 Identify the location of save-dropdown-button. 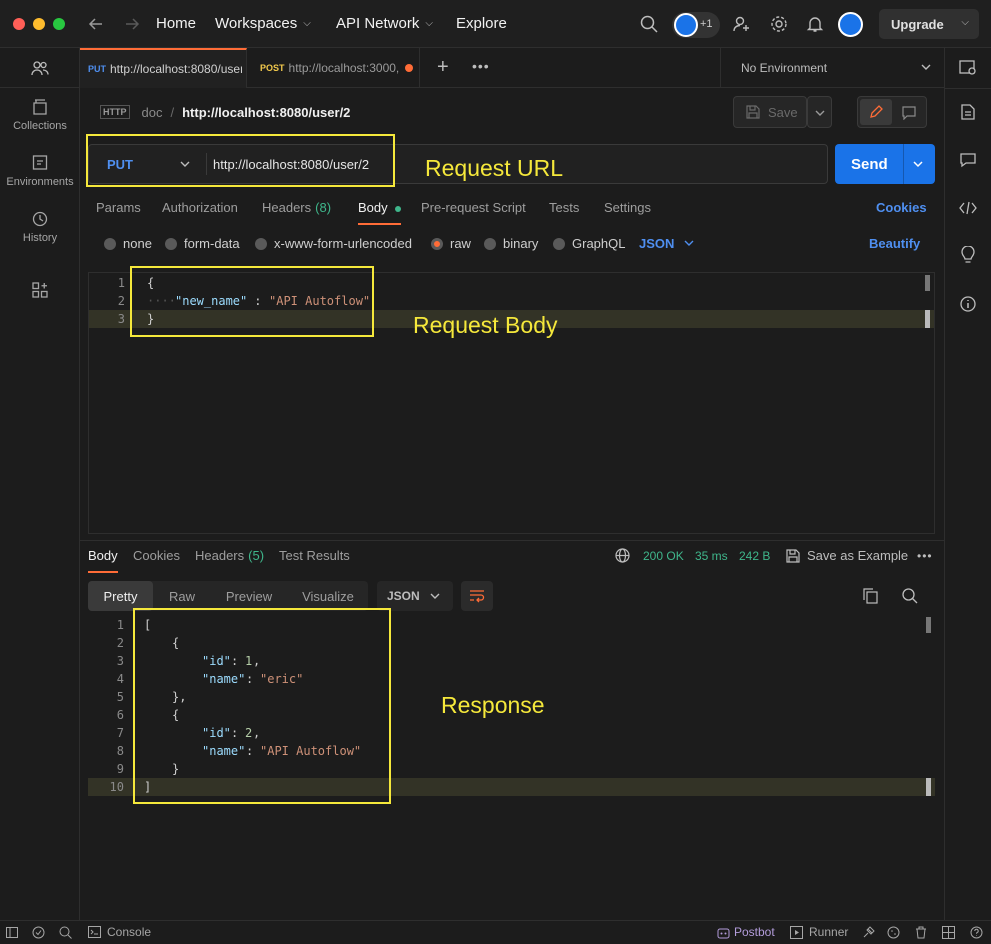
(819, 112).